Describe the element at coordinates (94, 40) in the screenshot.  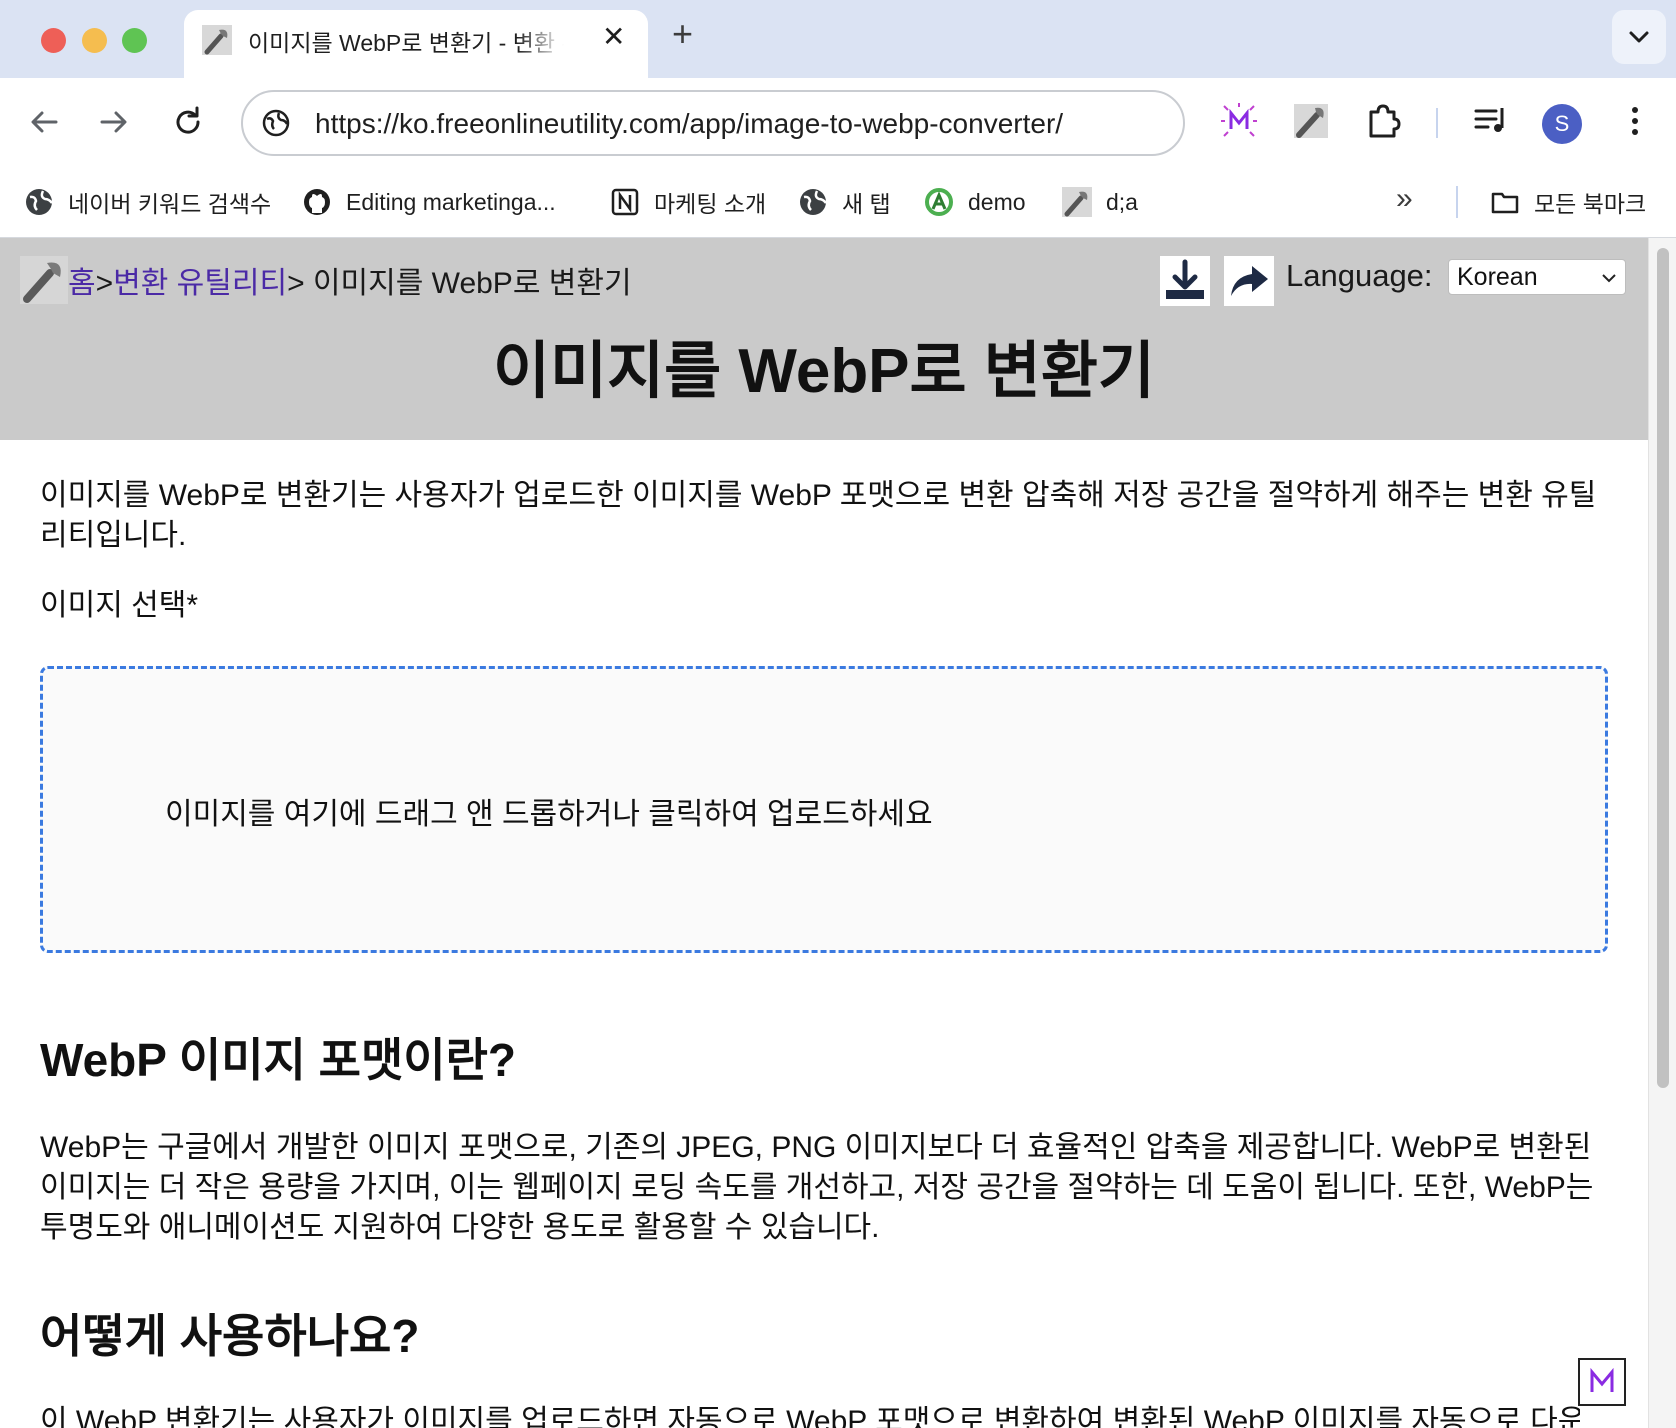
I see `minimize-window-button` at that location.